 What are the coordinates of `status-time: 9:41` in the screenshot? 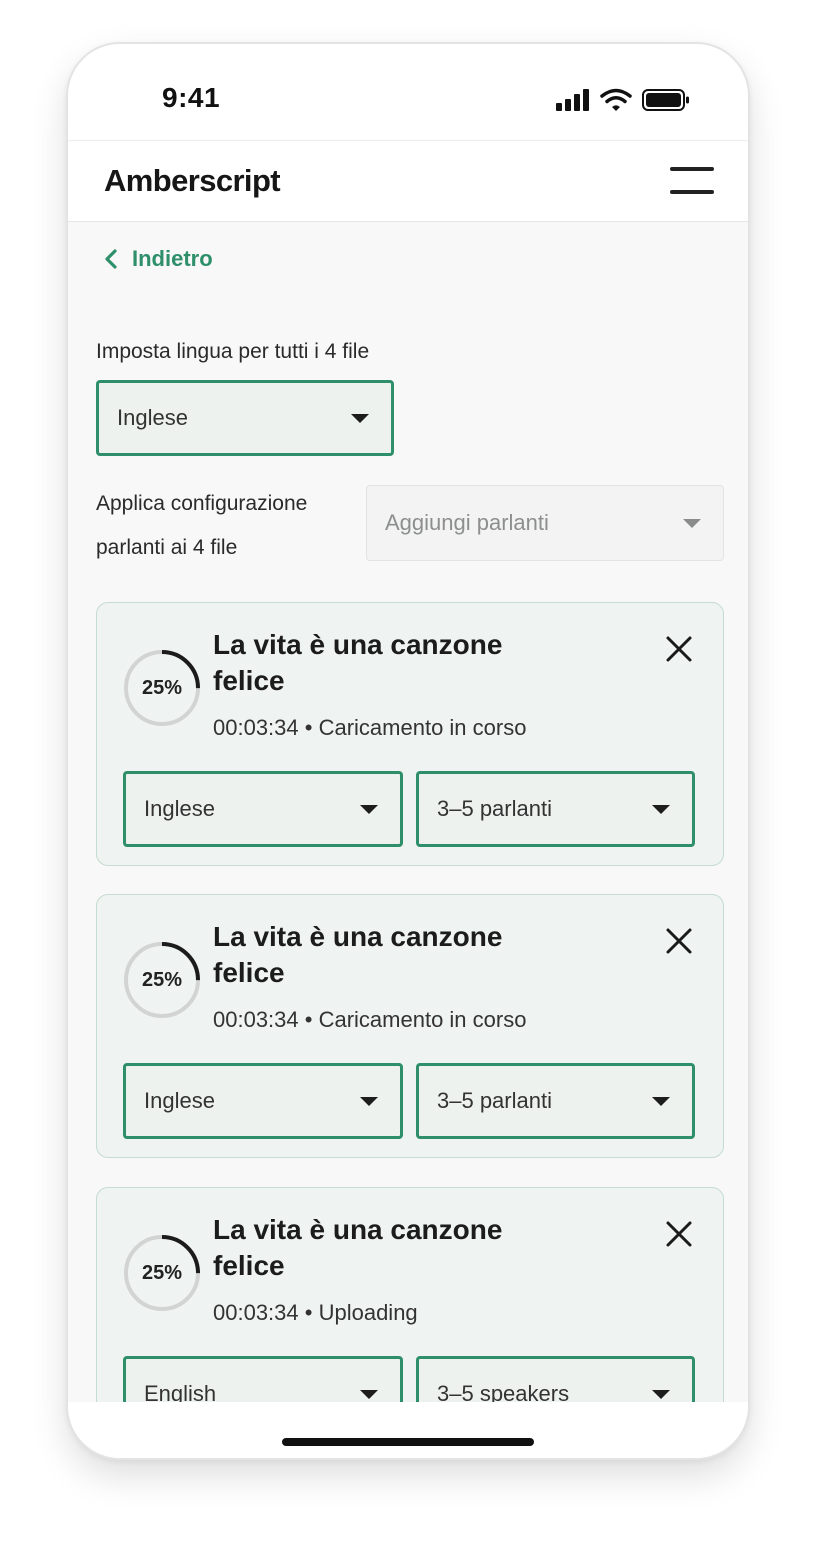 It's located at (191, 97).